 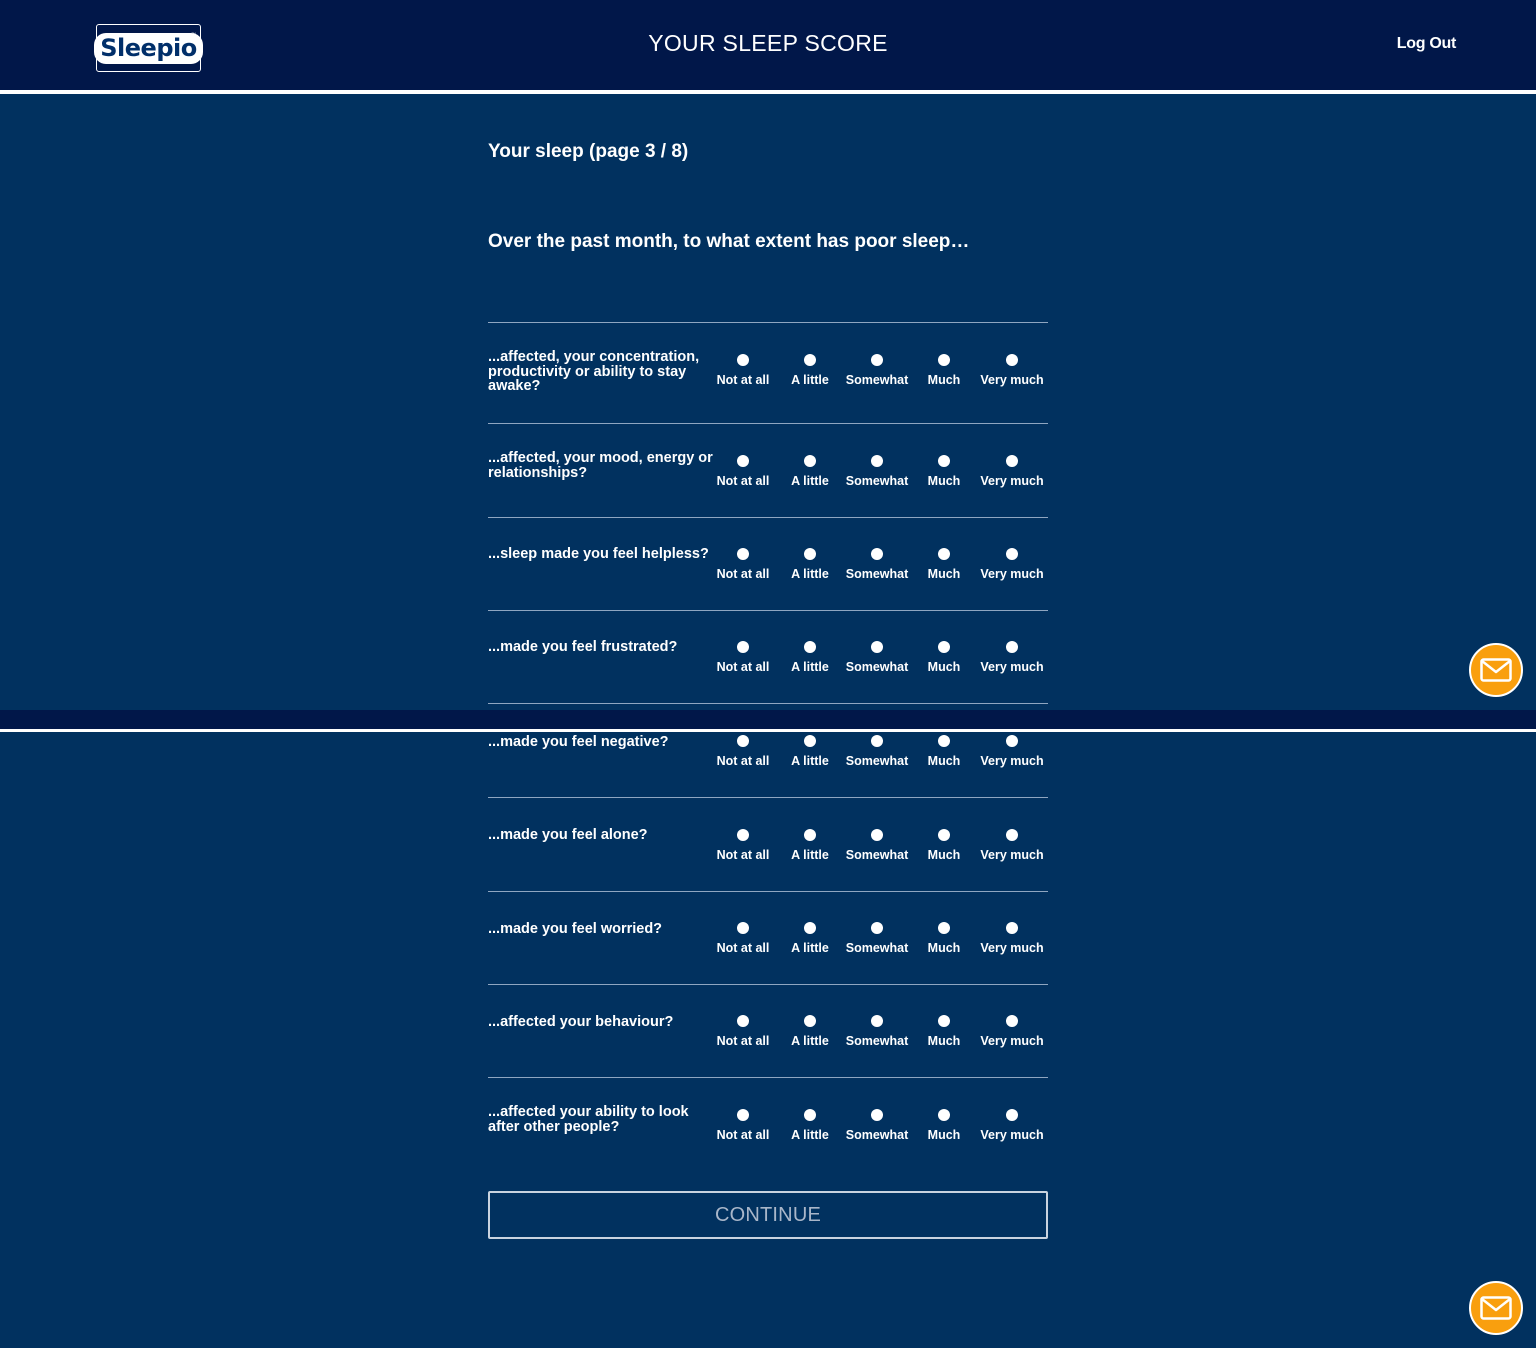 I want to click on continue-button: CONTINUE, so click(x=768, y=1215).